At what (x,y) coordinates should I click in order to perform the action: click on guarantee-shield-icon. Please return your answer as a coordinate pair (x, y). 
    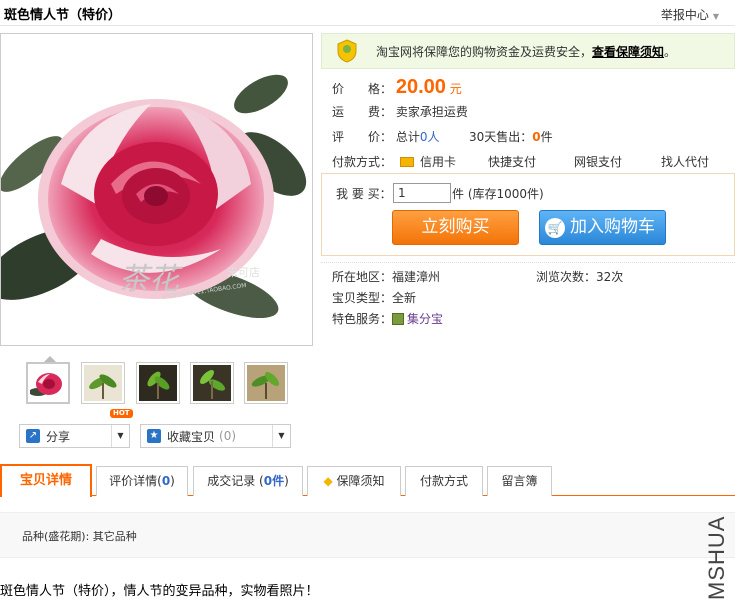
    Looking at the image, I should click on (347, 51).